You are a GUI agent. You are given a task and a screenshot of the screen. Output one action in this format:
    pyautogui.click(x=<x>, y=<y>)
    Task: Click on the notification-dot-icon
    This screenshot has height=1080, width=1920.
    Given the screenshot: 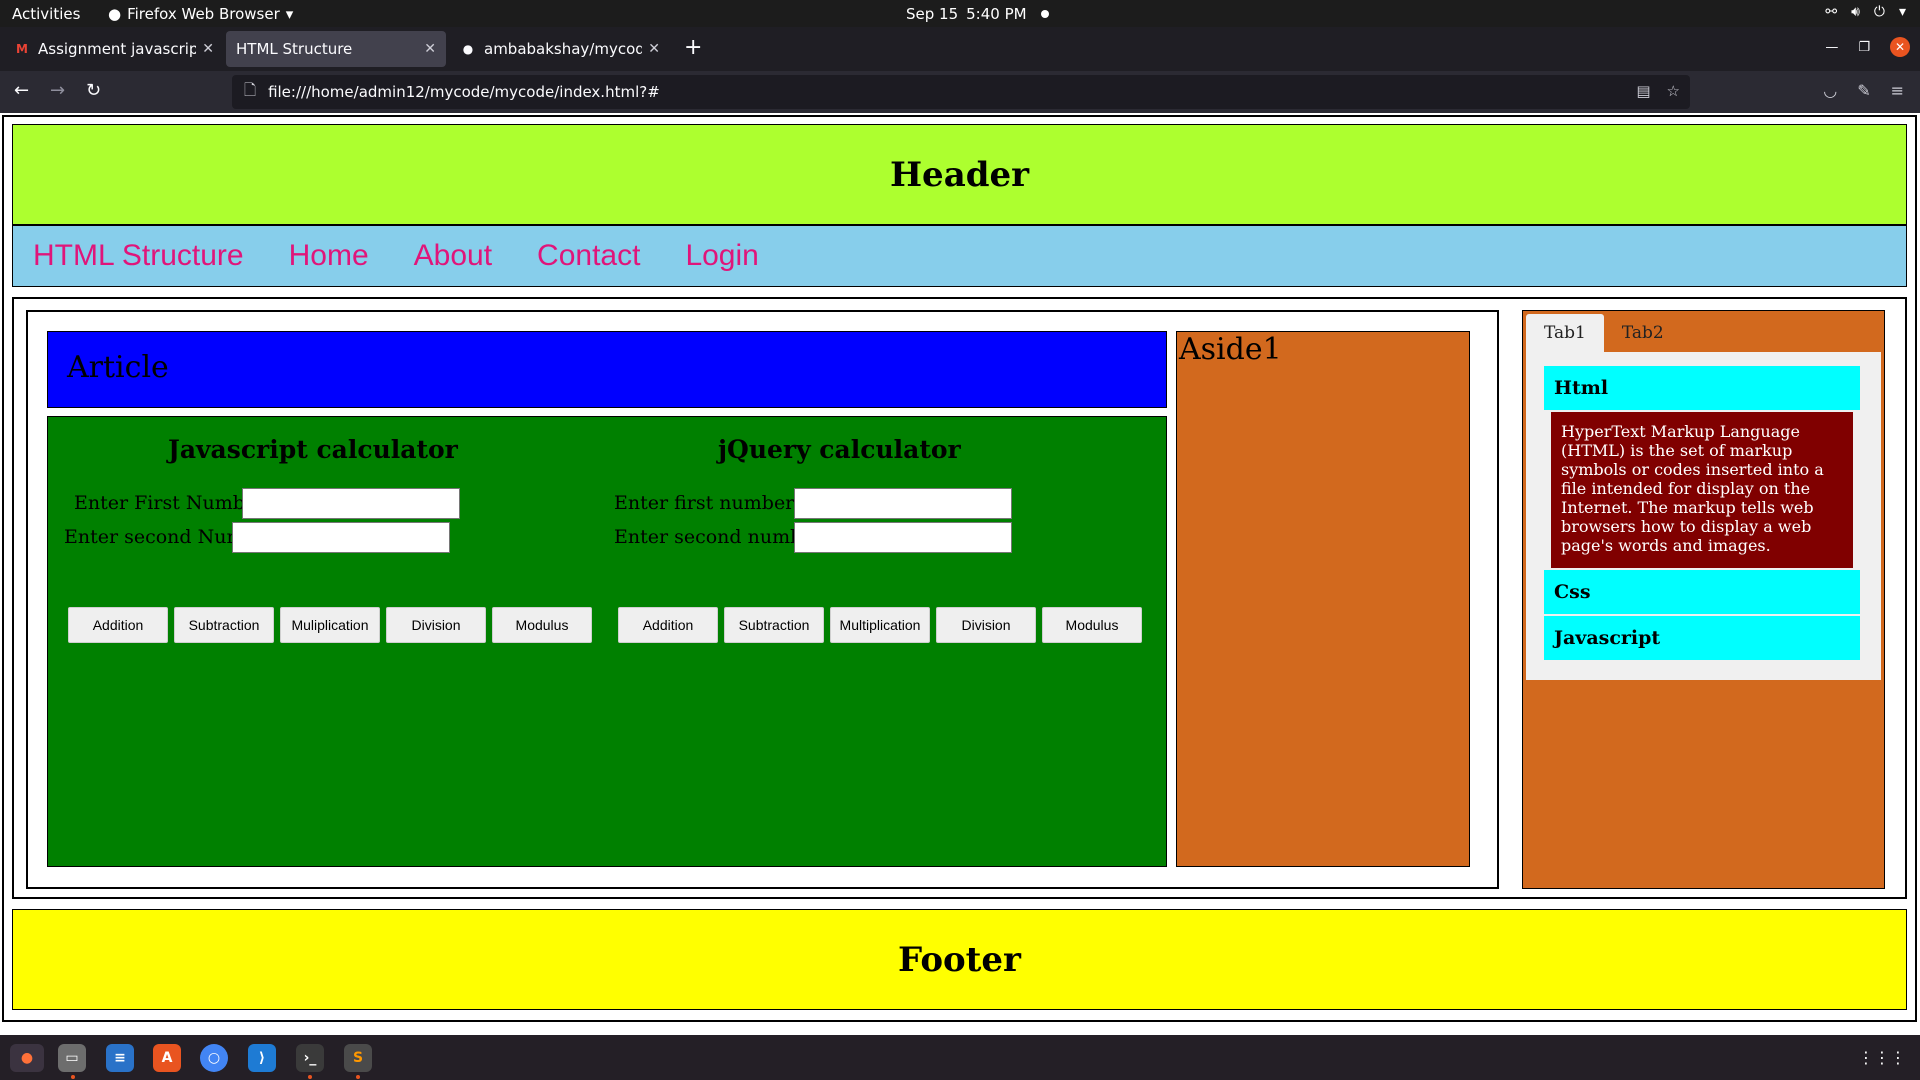 What is the action you would take?
    pyautogui.click(x=1044, y=14)
    